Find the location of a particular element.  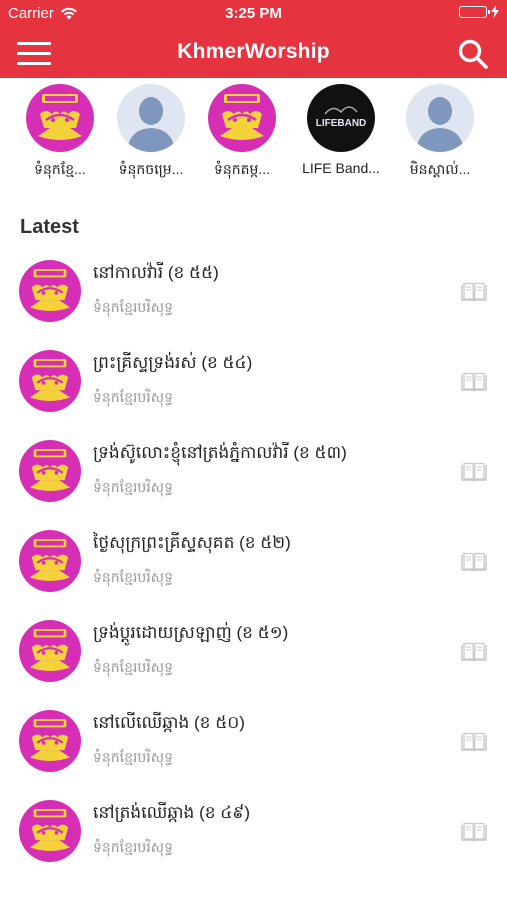

nav-bar: KhmerWorship is located at coordinates (253, 53).